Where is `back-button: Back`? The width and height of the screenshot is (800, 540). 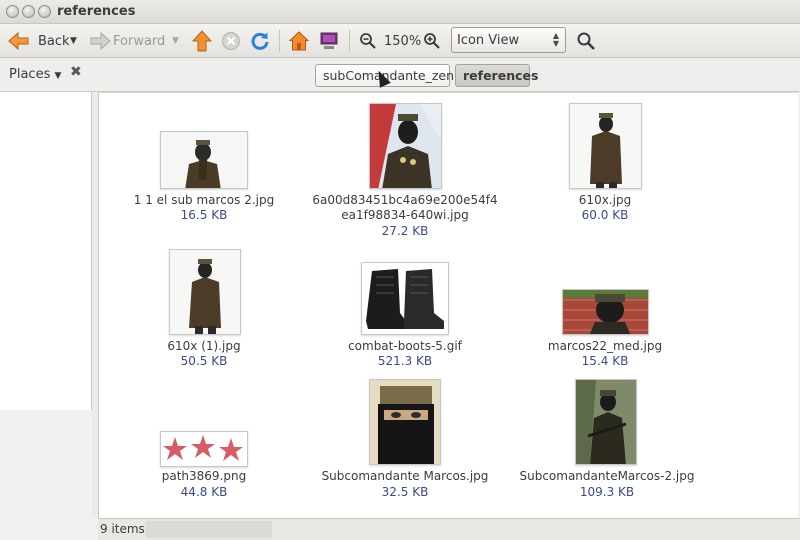
back-button: Back is located at coordinates (39, 41).